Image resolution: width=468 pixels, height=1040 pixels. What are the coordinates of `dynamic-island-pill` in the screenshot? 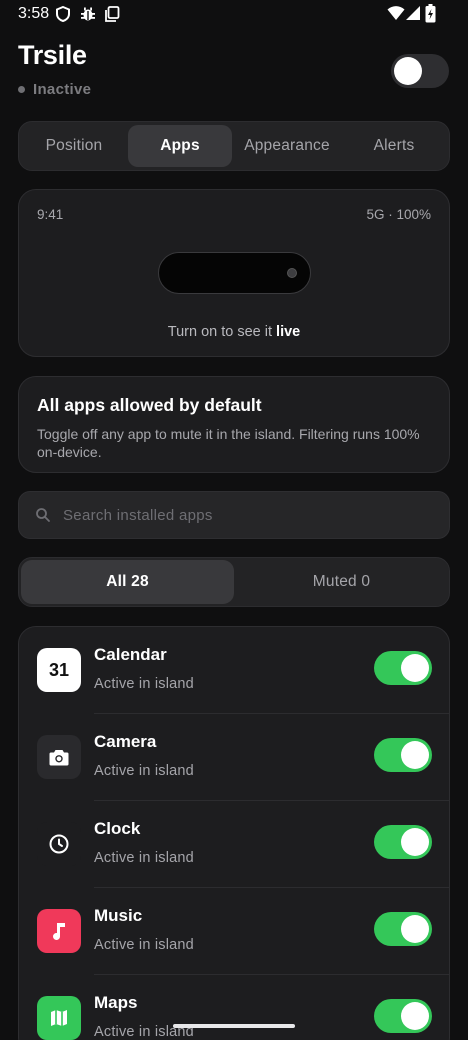 It's located at (234, 273).